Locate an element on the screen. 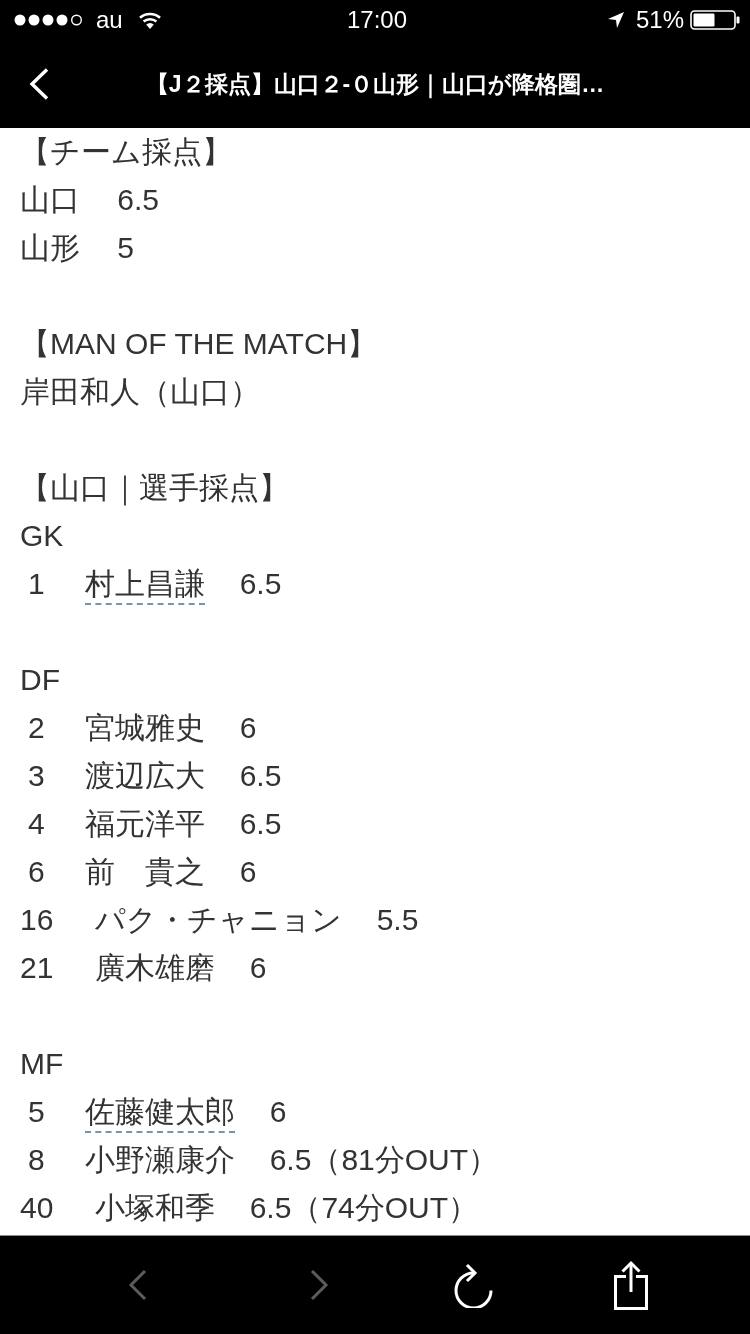 Image resolution: width=750 pixels, height=1334 pixels. clock-time: 17:00 is located at coordinates (377, 20).